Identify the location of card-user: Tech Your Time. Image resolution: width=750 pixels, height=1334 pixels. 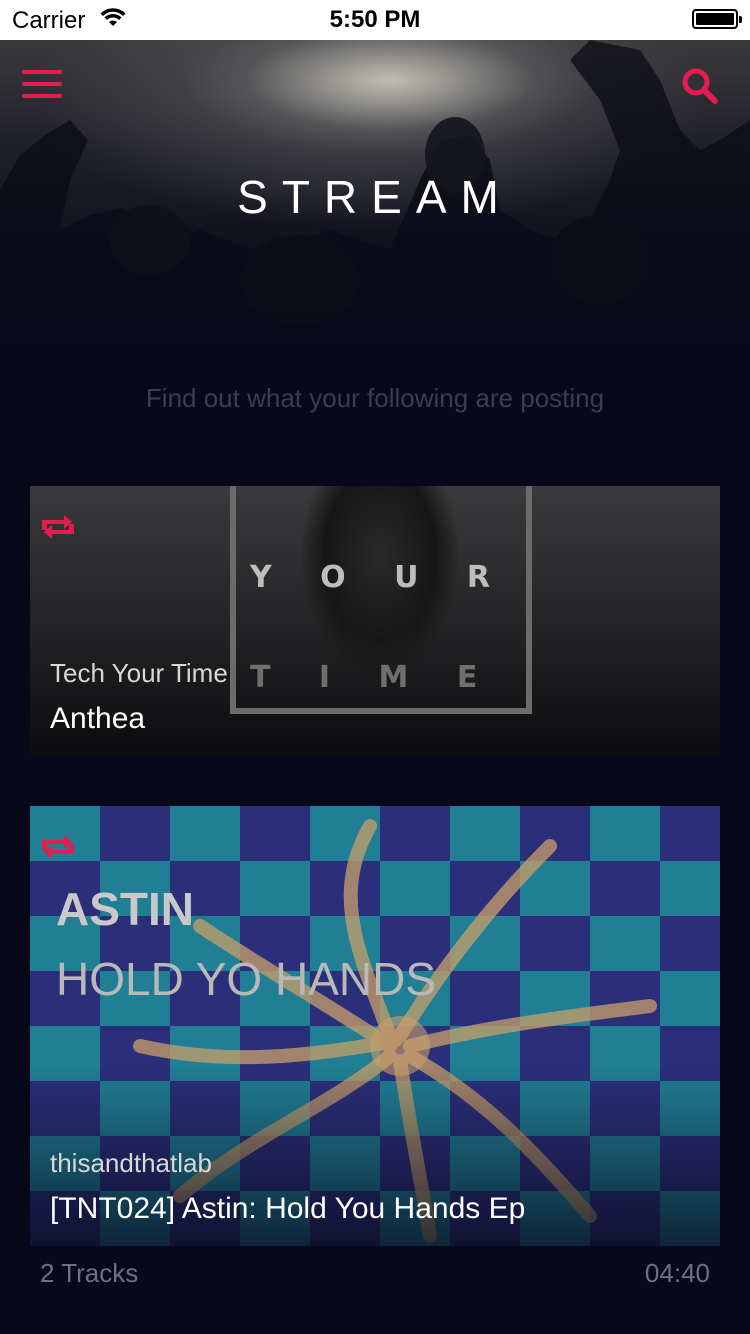
(139, 673).